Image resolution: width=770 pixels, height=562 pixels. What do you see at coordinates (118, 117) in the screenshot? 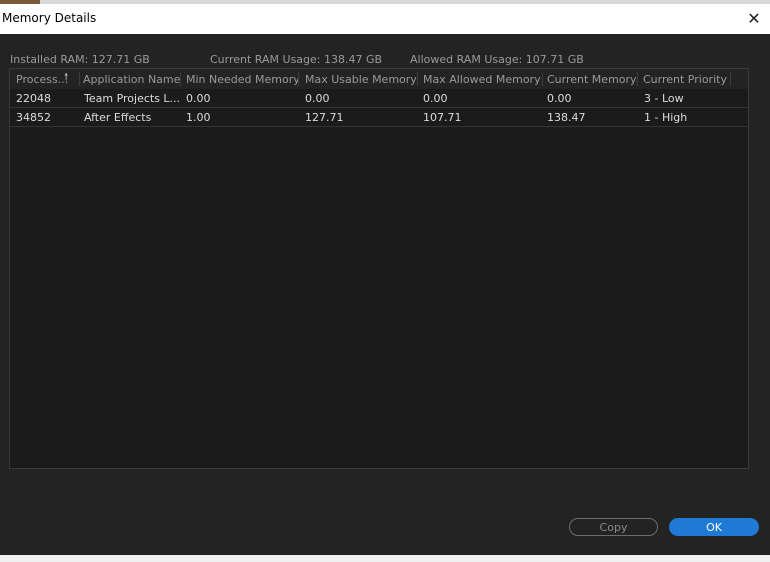
I see `cell-application-name: After Effects` at bounding box center [118, 117].